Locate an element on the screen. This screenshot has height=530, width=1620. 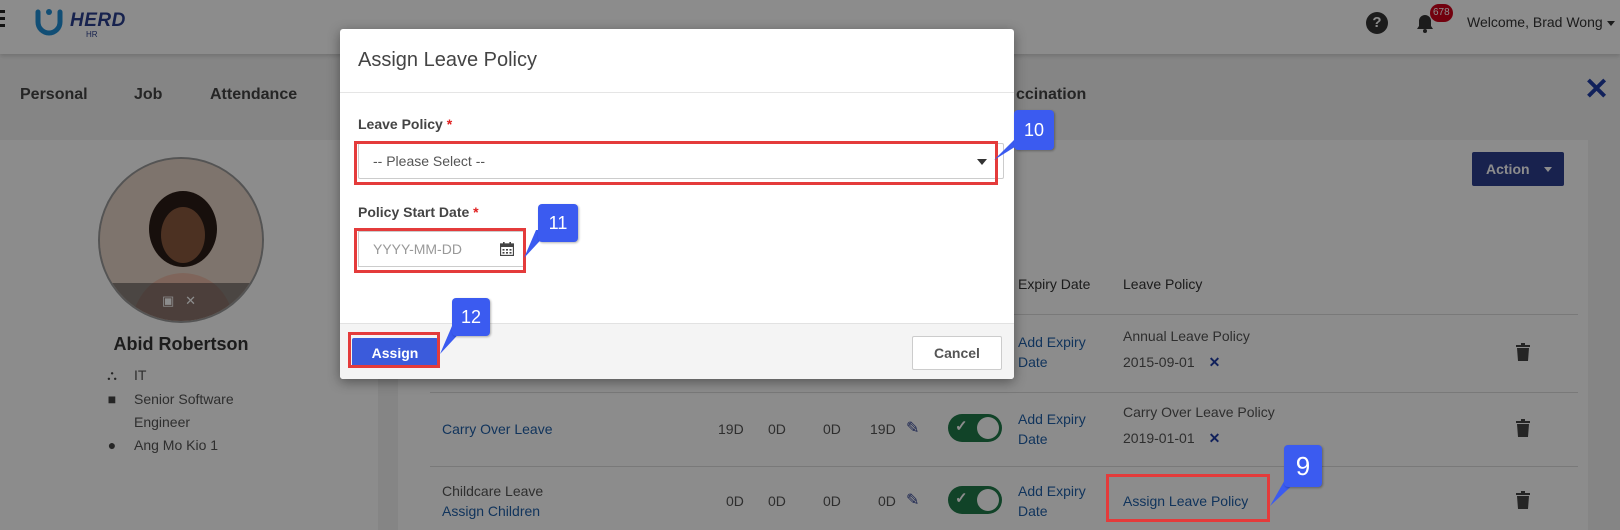
leave-policy-select: -- Please Select -- is located at coordinates (681, 161).